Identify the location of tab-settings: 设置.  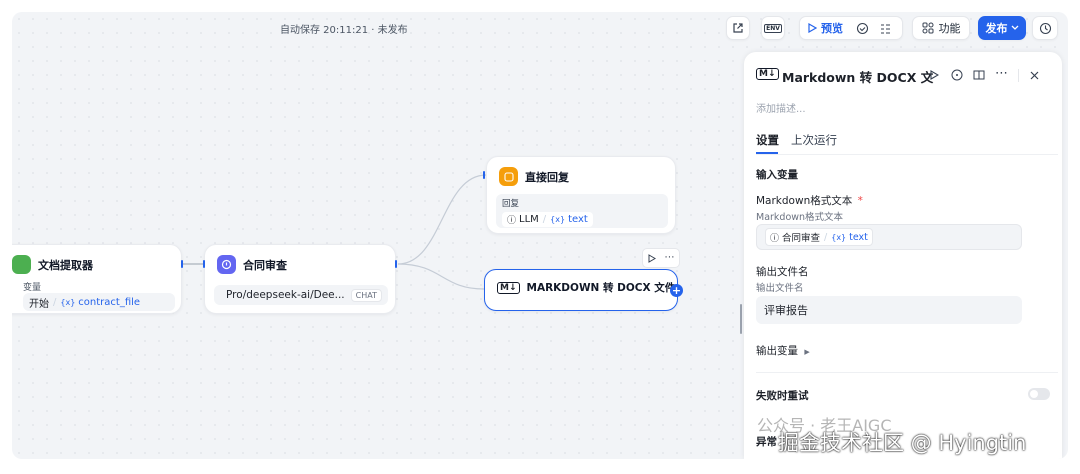
(767, 140).